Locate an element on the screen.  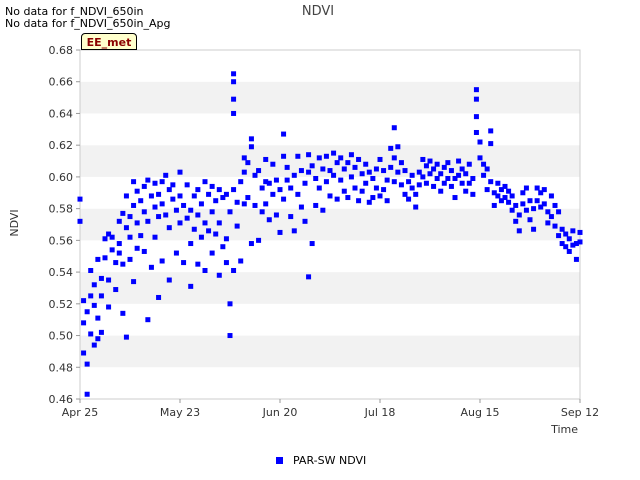
y-tick-label: 0.50 is located at coordinates (61, 336).